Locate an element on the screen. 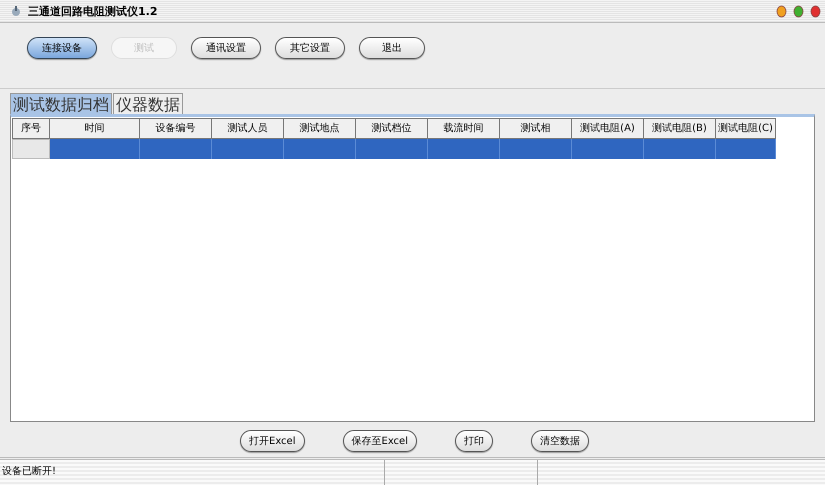 This screenshot has width=825, height=485. column-header: 测试相 is located at coordinates (536, 128).